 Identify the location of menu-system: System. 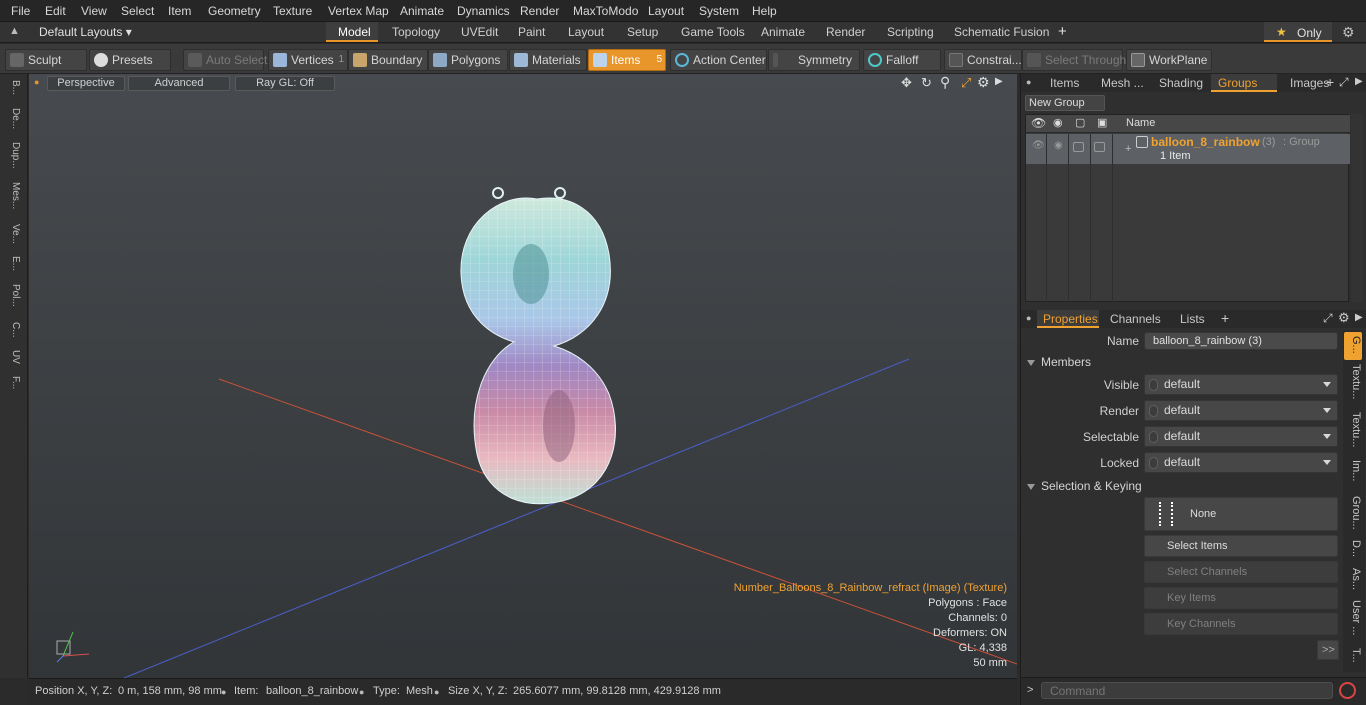
(719, 11).